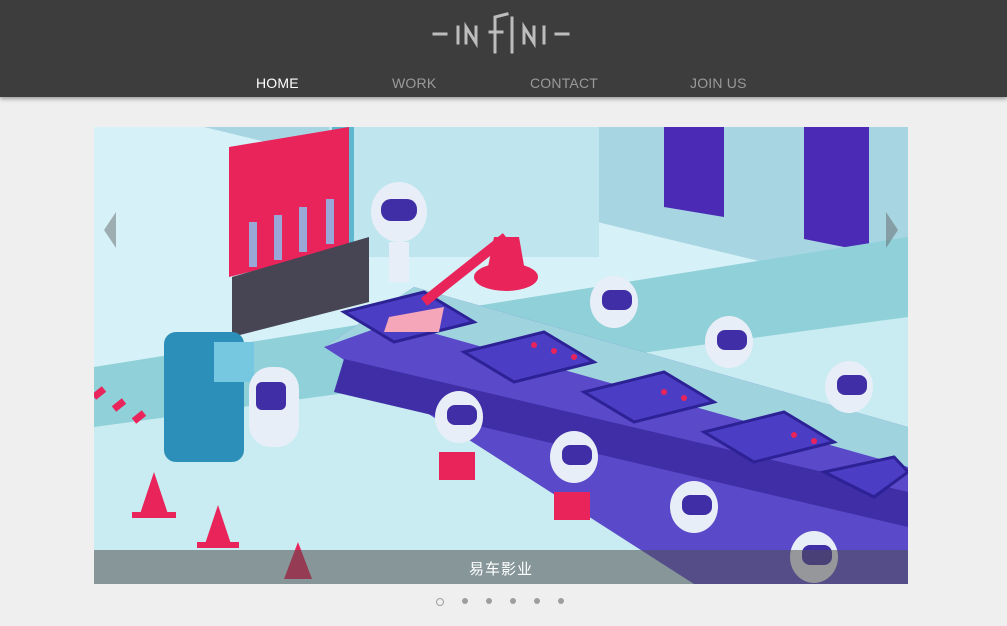 Image resolution: width=1007 pixels, height=626 pixels. Describe the element at coordinates (414, 83) in the screenshot. I see `nav-work: WORK` at that location.